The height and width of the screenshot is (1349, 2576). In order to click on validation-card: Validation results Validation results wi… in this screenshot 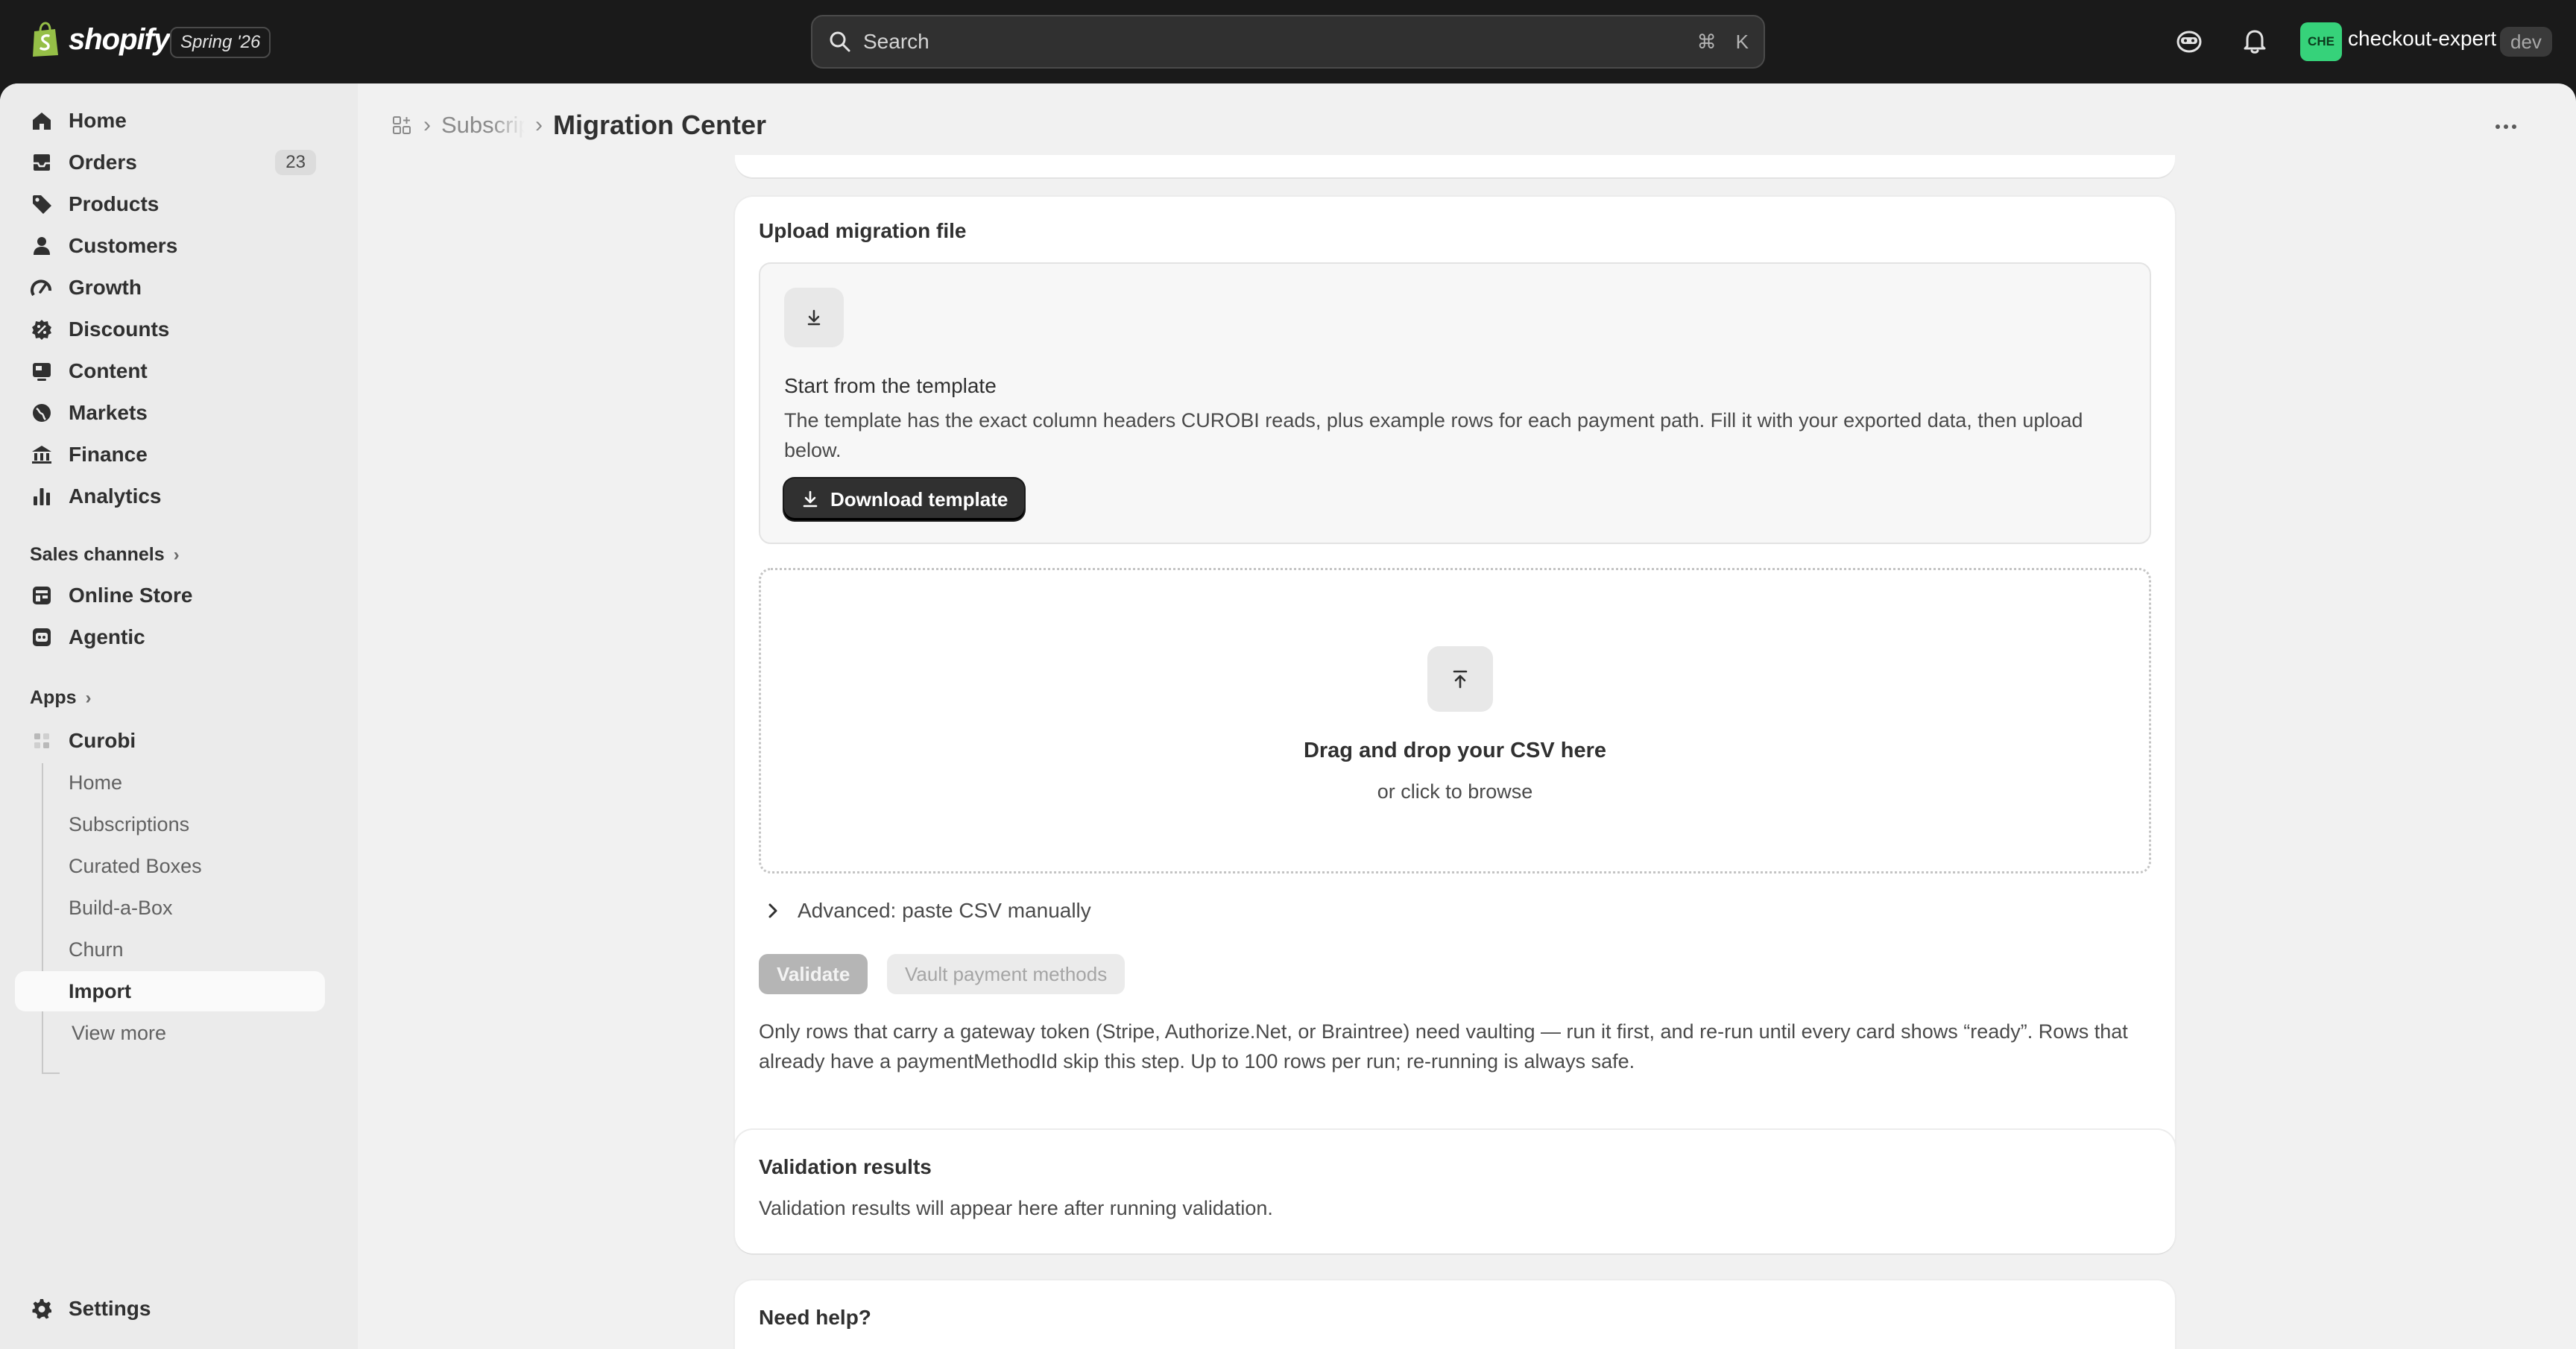, I will do `click(1455, 1192)`.